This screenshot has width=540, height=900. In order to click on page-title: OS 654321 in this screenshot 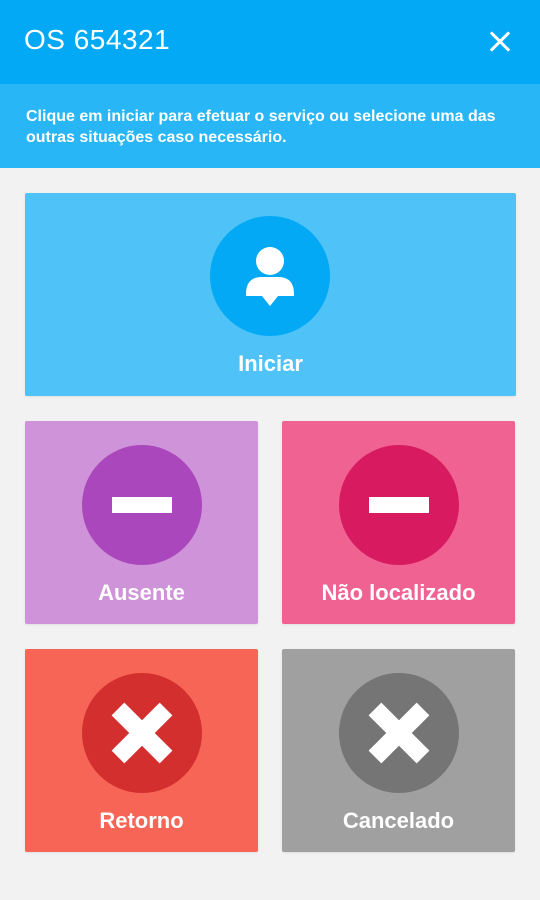, I will do `click(97, 39)`.